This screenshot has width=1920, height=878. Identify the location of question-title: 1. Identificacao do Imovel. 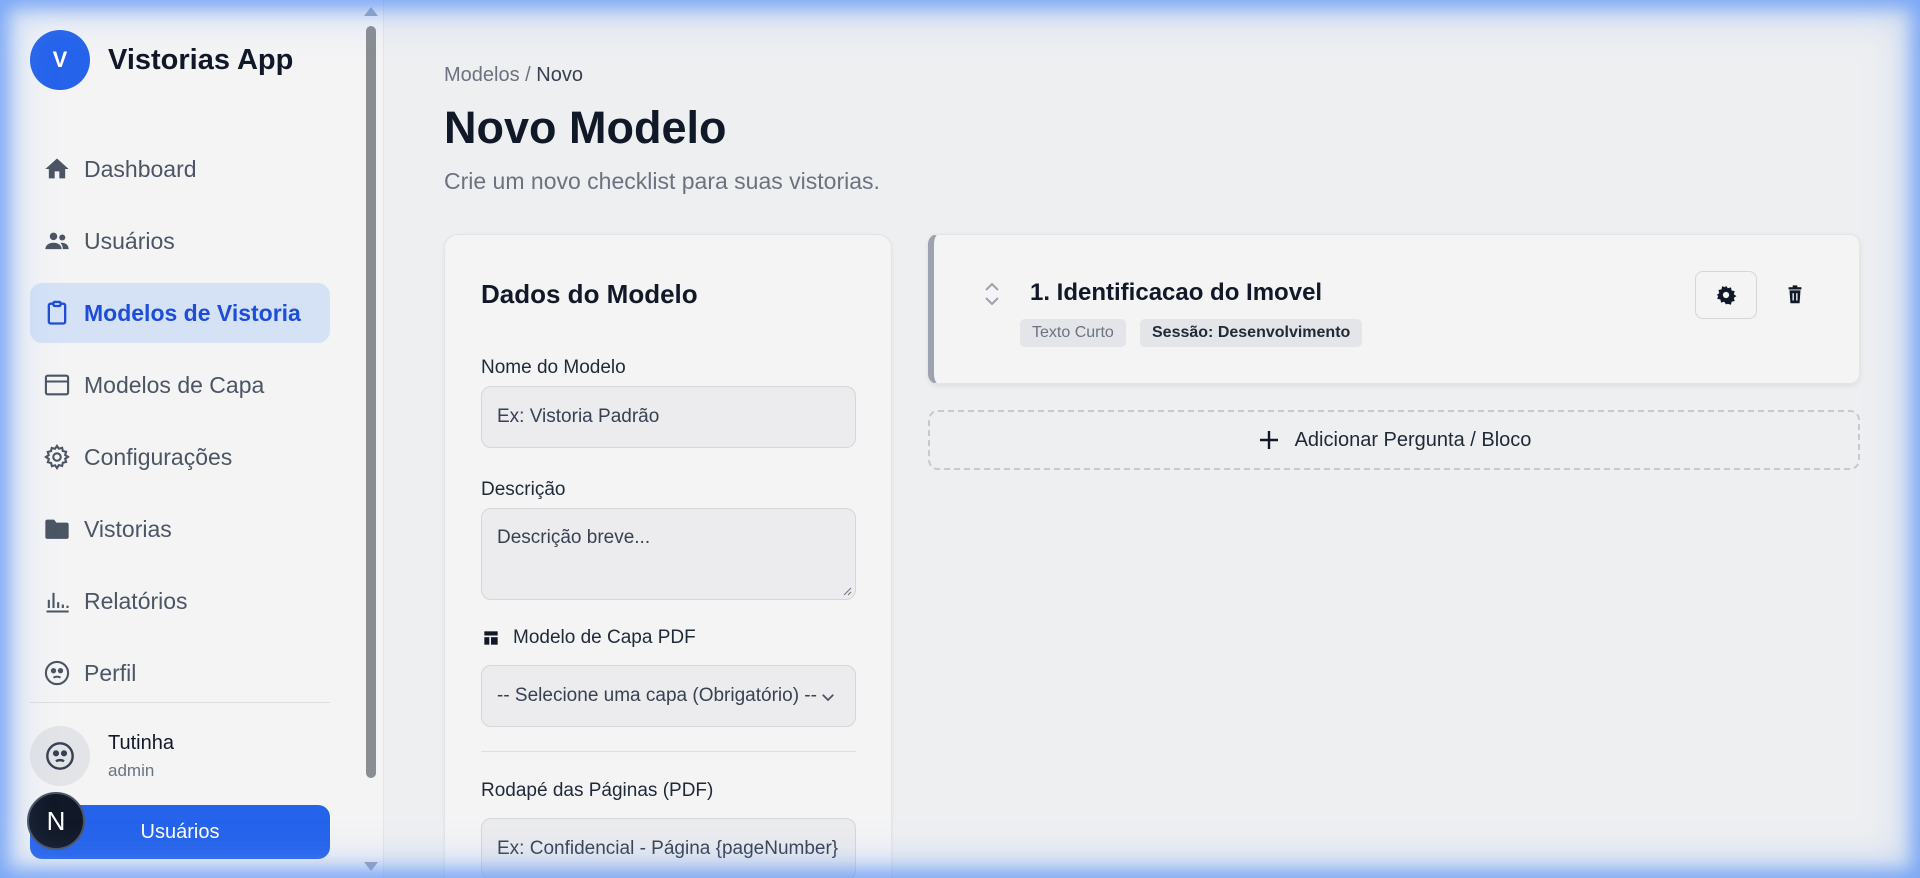
(1176, 292).